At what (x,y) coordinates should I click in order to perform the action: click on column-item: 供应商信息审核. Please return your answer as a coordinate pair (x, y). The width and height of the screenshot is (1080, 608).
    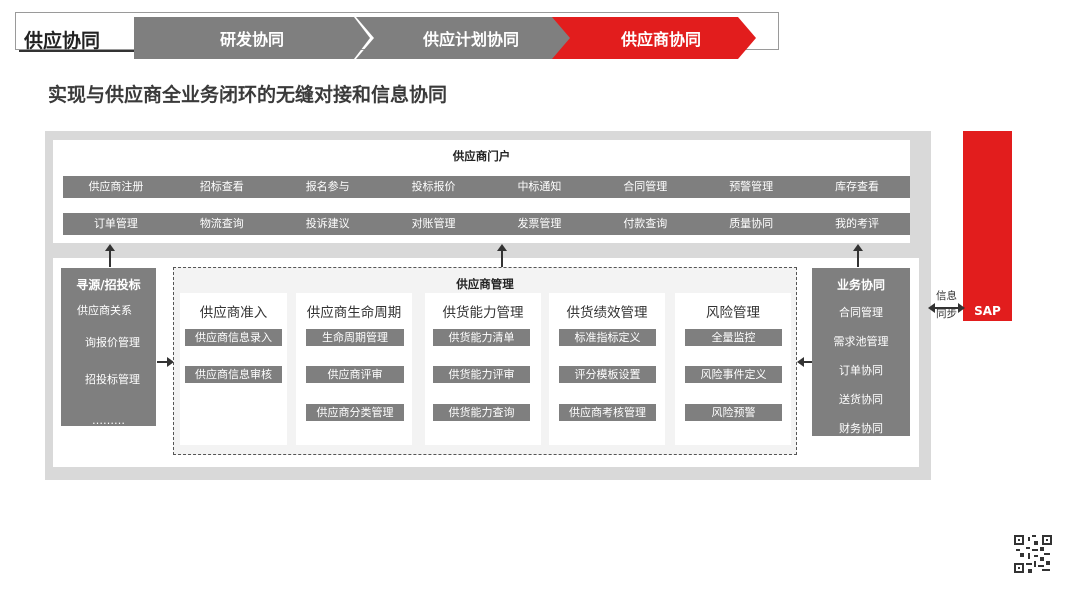
    Looking at the image, I should click on (233, 374).